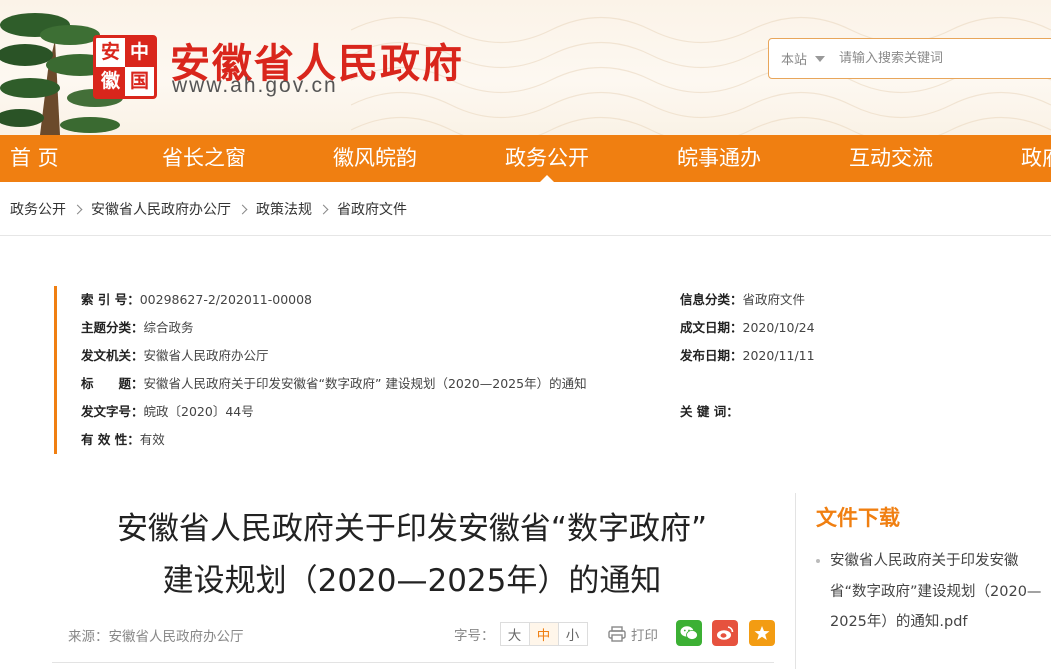 The width and height of the screenshot is (1051, 669). Describe the element at coordinates (795, 581) in the screenshot. I see `column-divider` at that location.